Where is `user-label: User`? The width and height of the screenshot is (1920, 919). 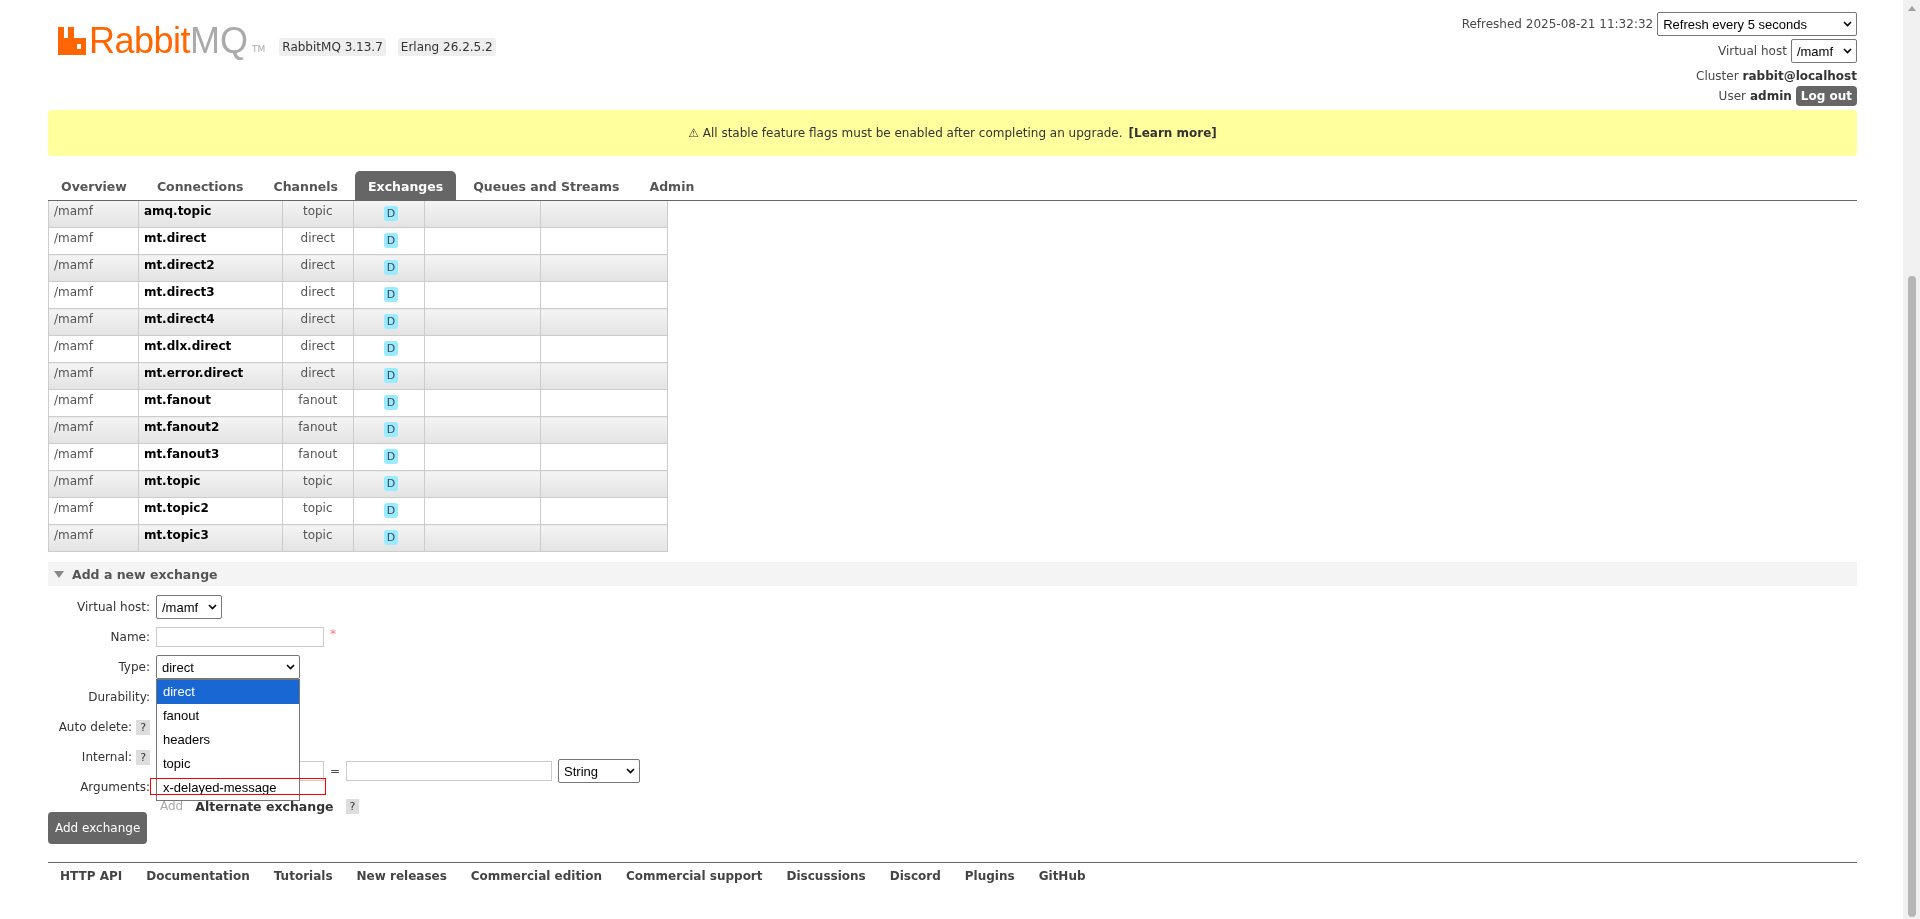 user-label: User is located at coordinates (1732, 96).